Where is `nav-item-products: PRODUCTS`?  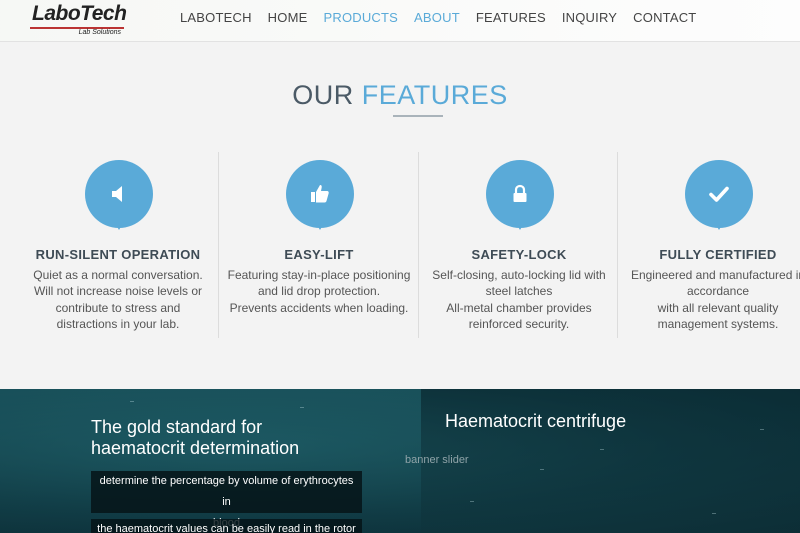 nav-item-products: PRODUCTS is located at coordinates (360, 17).